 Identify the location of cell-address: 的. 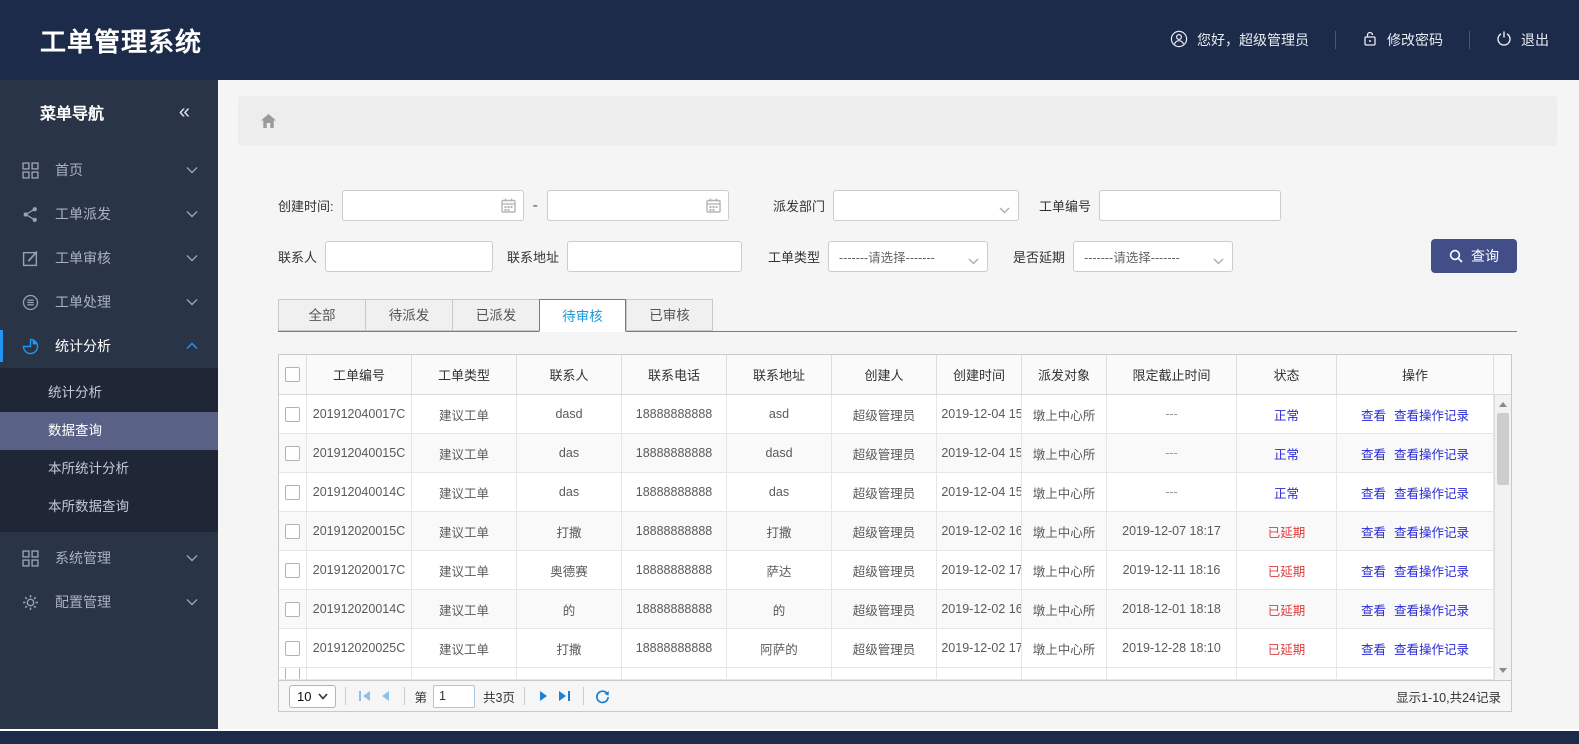
(779, 609).